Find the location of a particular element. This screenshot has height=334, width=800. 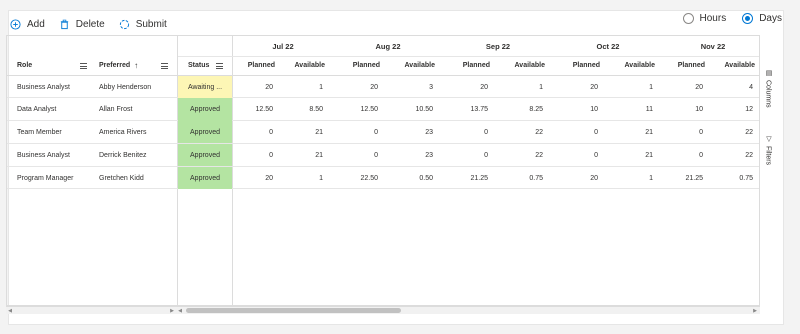

preferred-header: Preferred ↑ is located at coordinates (124, 65).